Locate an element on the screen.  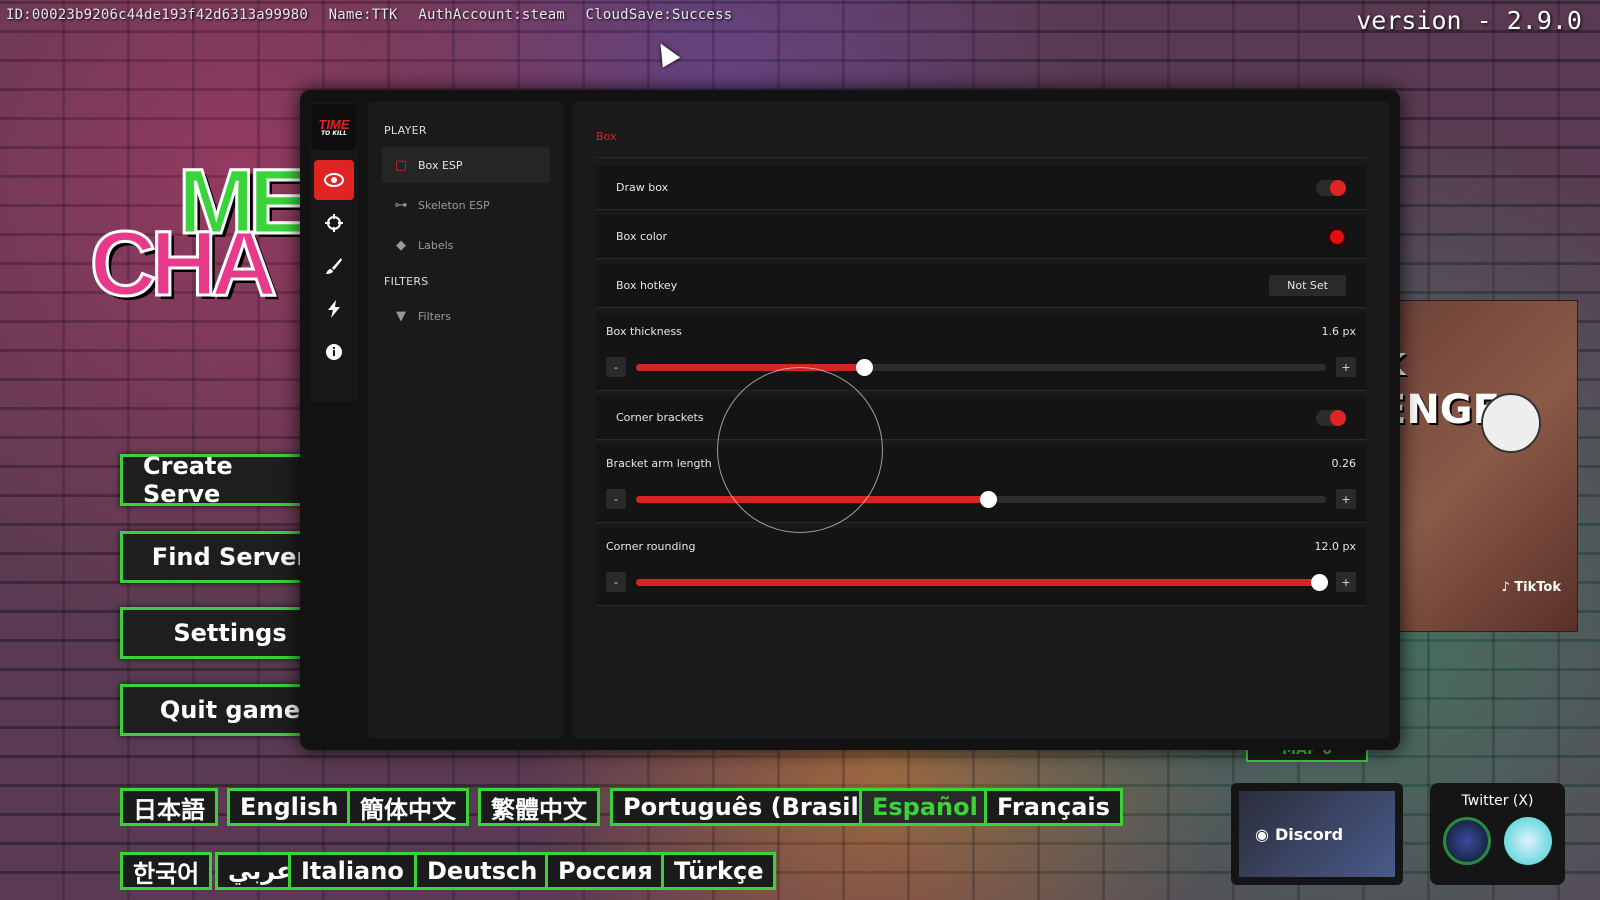
lang-simplified-chinese-button: 簡体中文 is located at coordinates (408, 807).